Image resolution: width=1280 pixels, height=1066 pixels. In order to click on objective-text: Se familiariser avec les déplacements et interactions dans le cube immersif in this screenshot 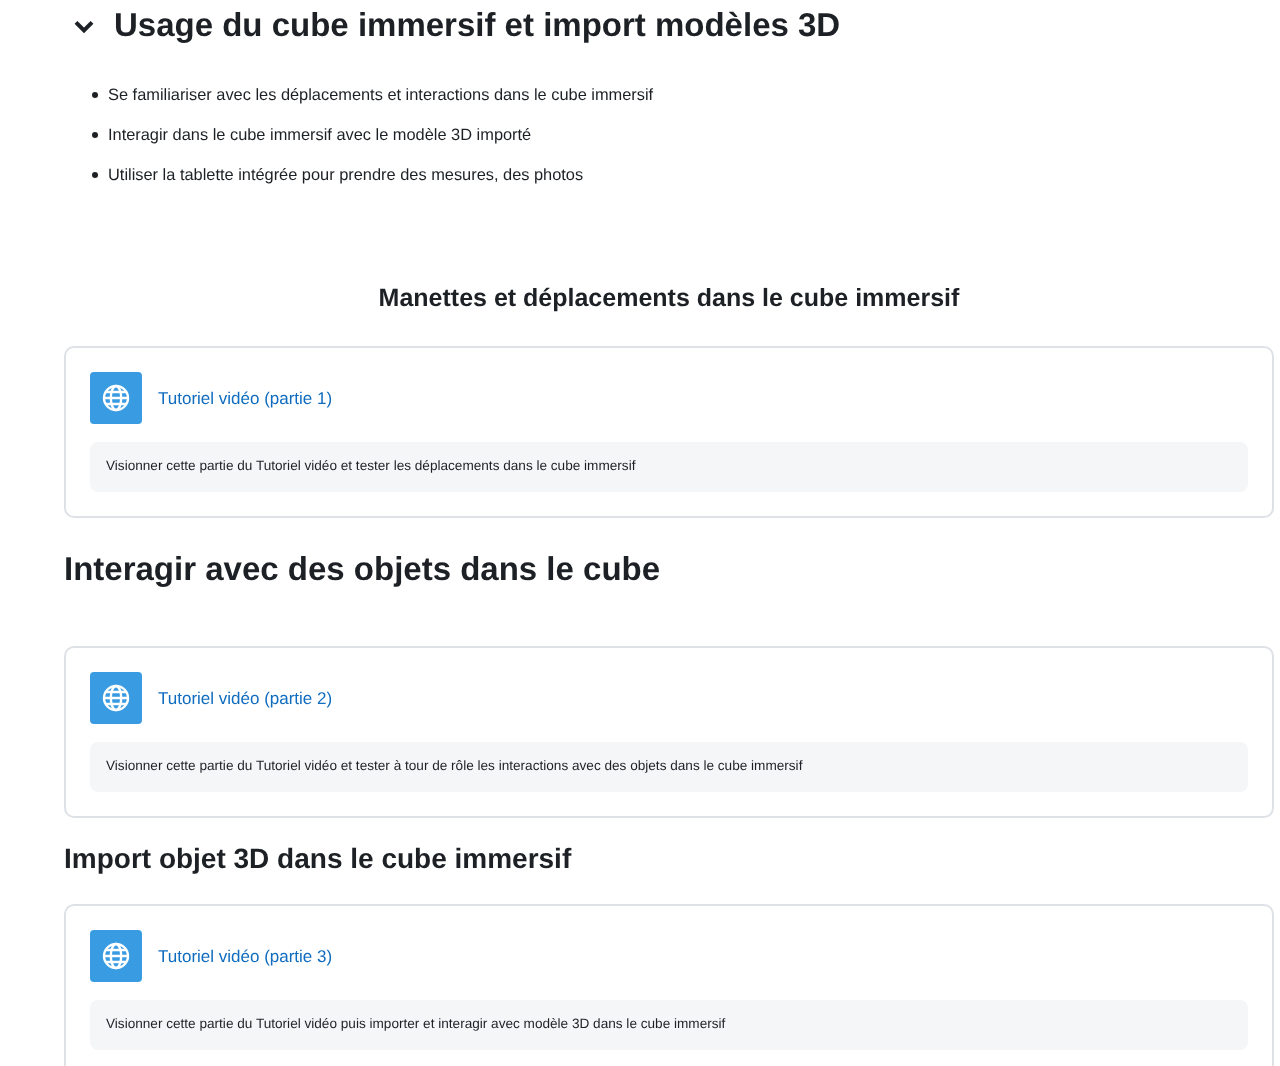, I will do `click(381, 94)`.